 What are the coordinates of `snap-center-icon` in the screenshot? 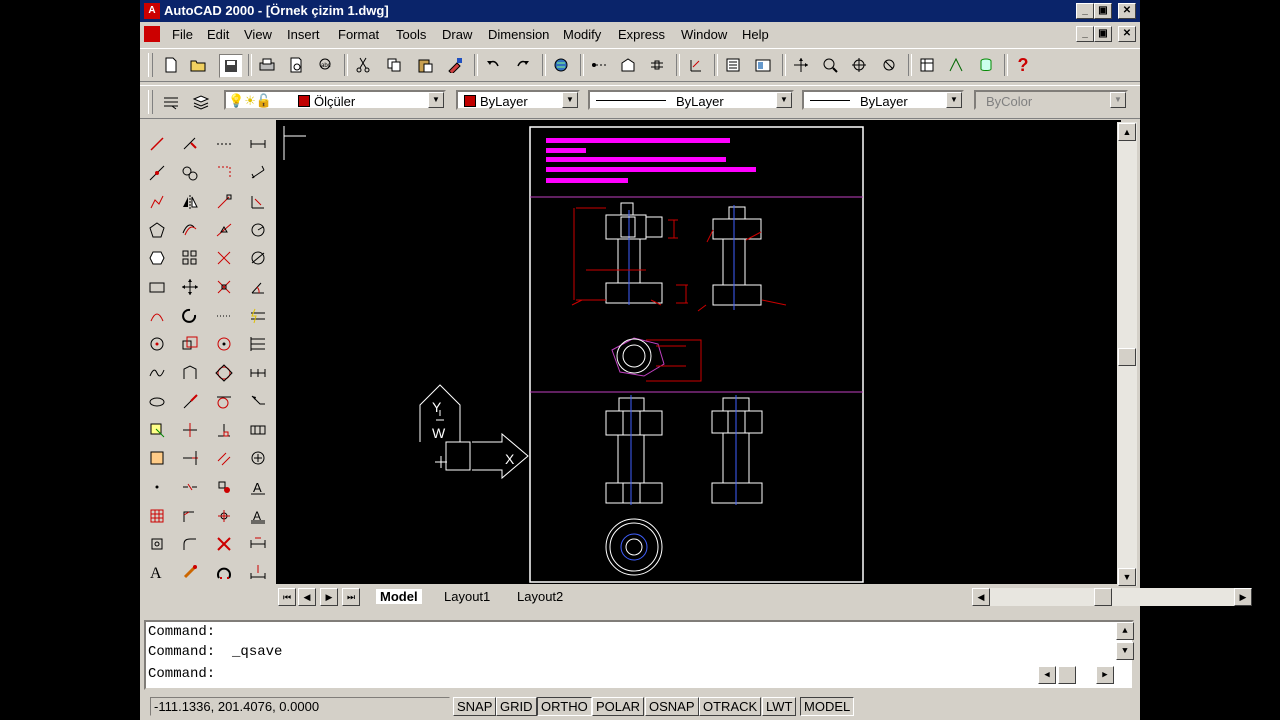 It's located at (224, 344).